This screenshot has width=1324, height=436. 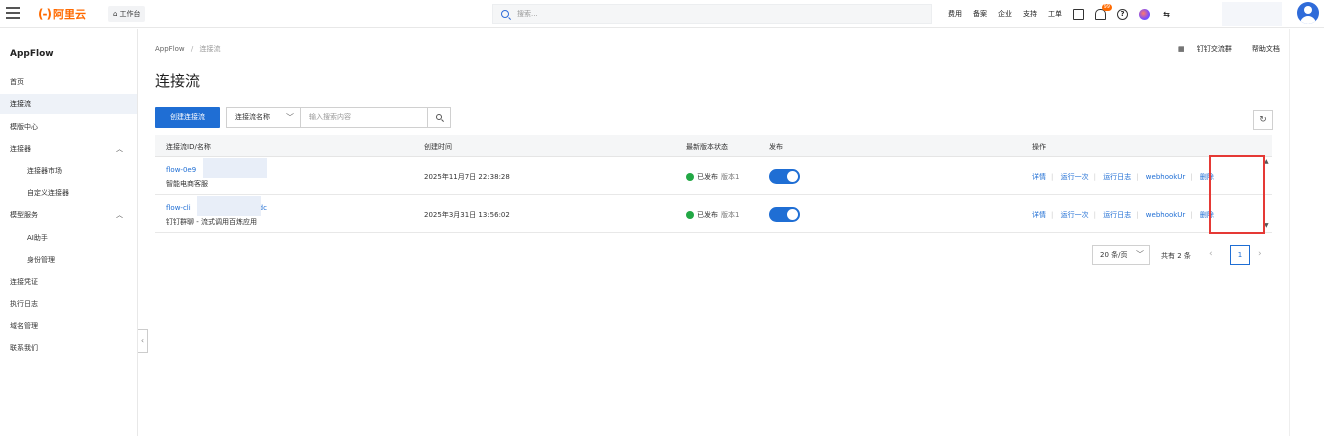 I want to click on col-status: 最新版本状态, so click(x=707, y=147).